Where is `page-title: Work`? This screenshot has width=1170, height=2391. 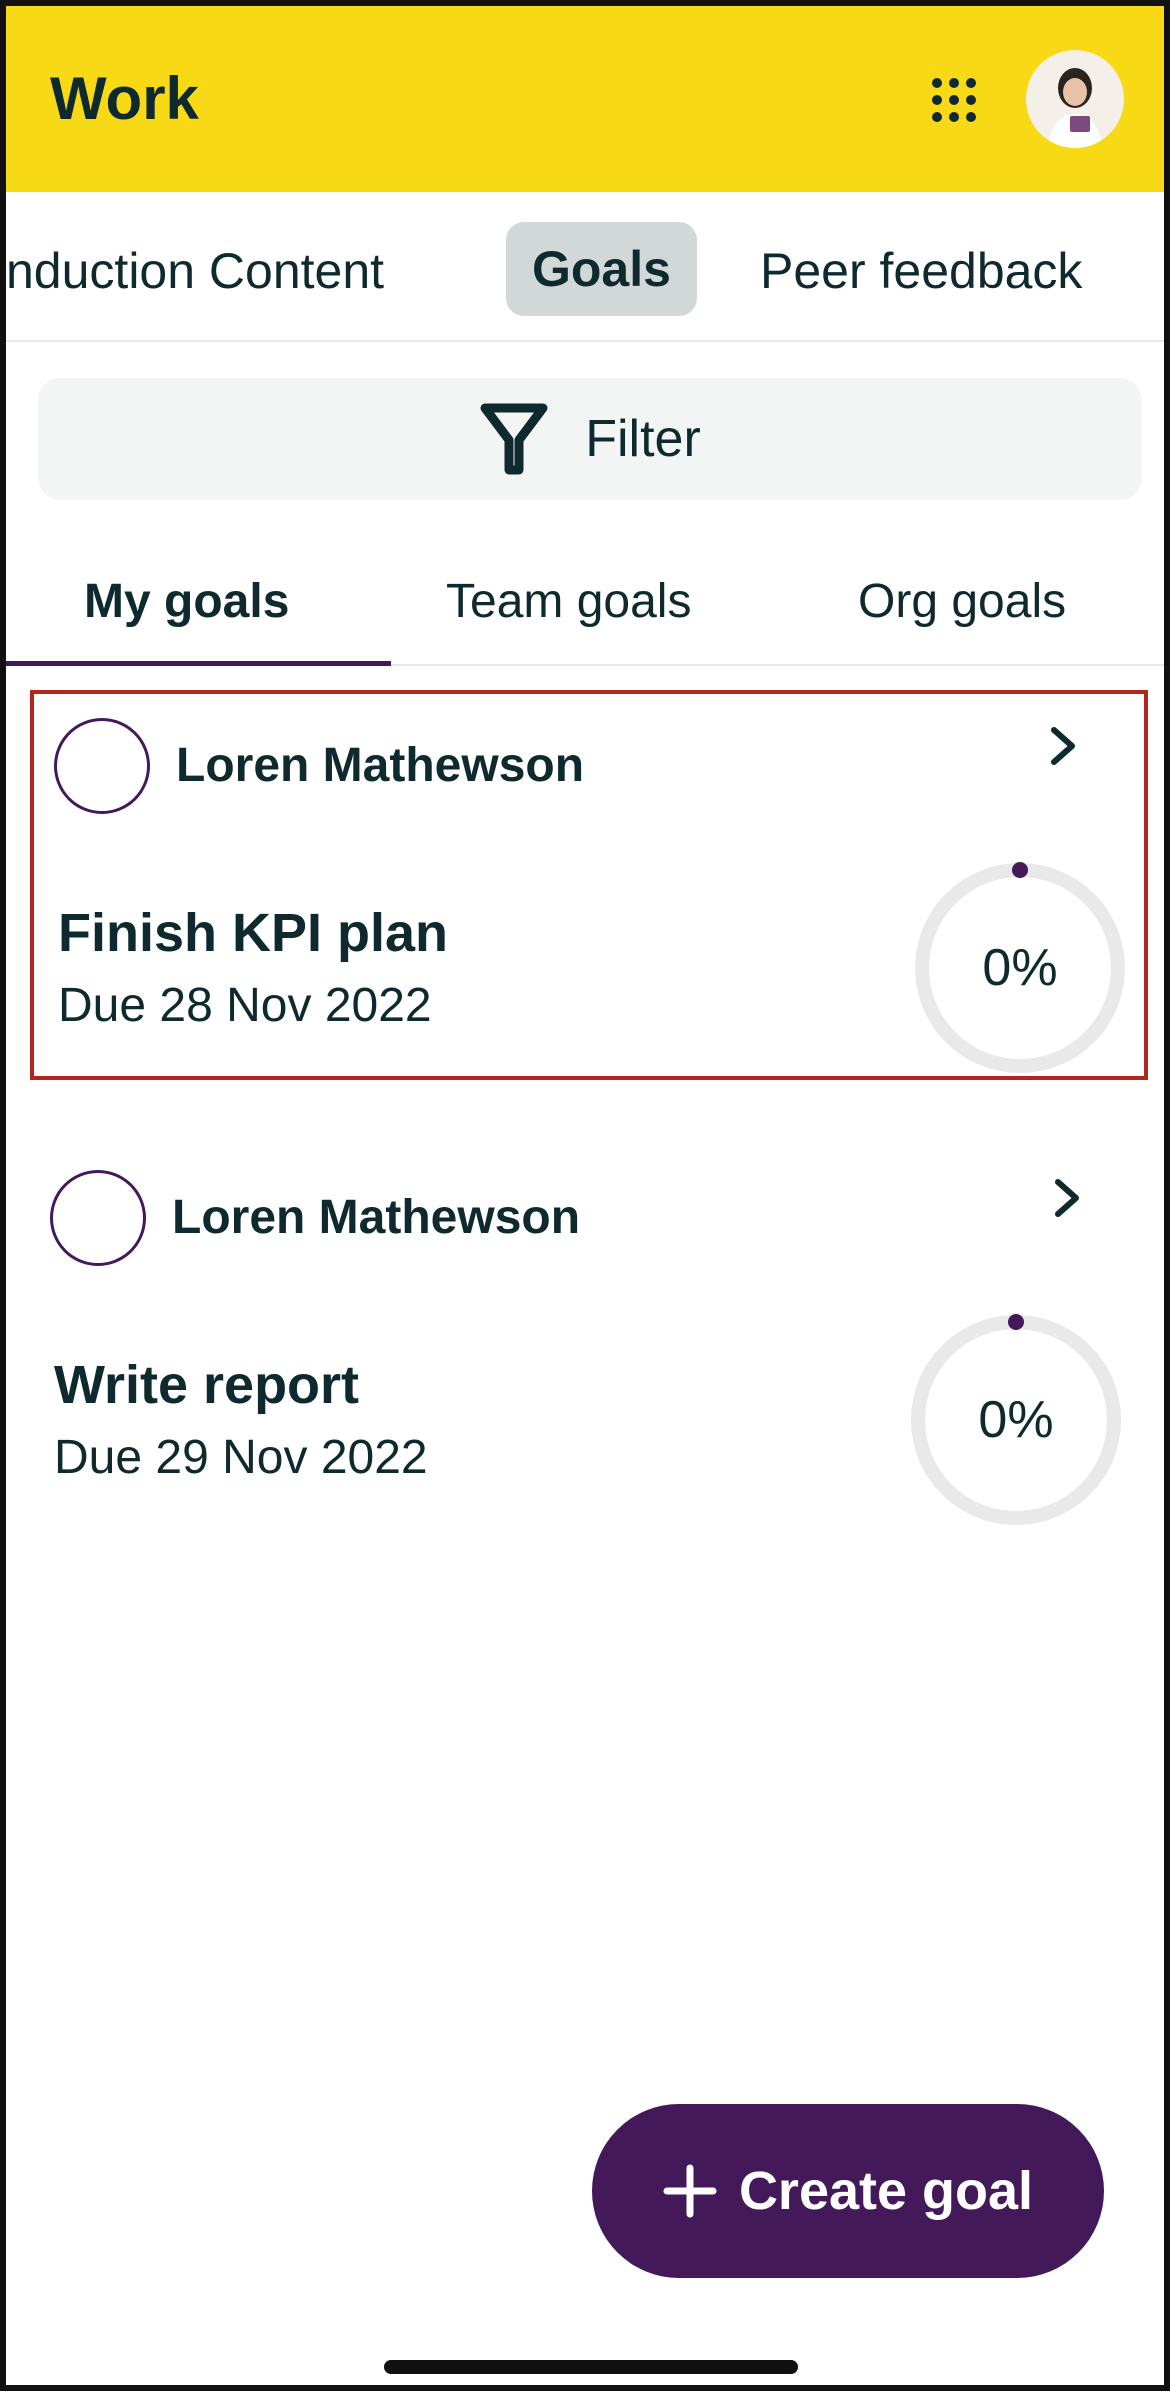 page-title: Work is located at coordinates (124, 98).